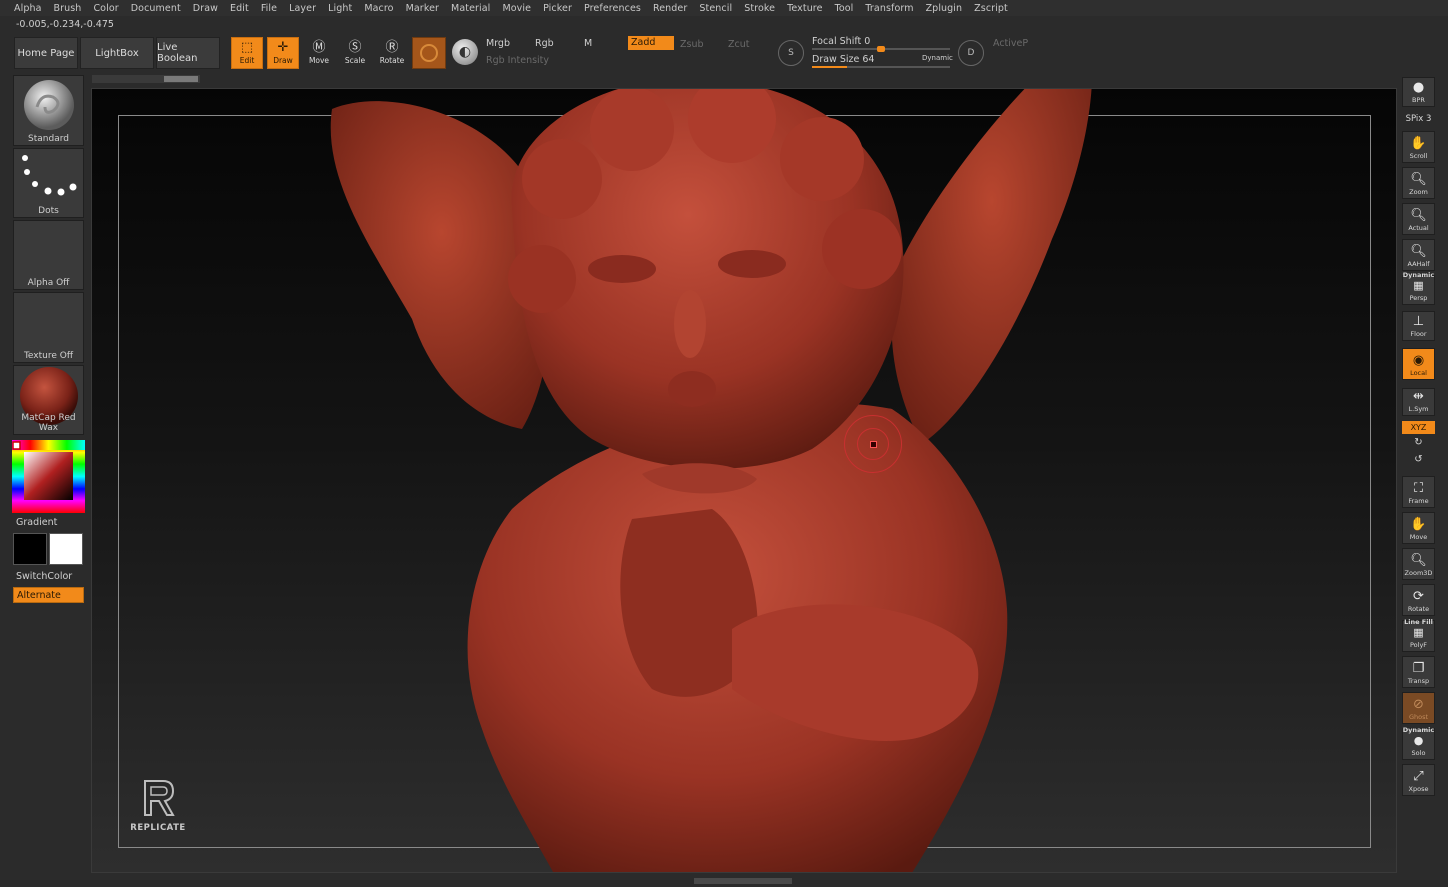 Image resolution: width=1448 pixels, height=887 pixels. I want to click on menu-color: Color, so click(105, 8).